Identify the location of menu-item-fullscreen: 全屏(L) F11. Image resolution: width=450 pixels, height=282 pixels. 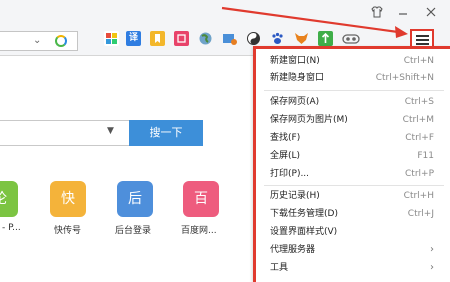
(358, 156).